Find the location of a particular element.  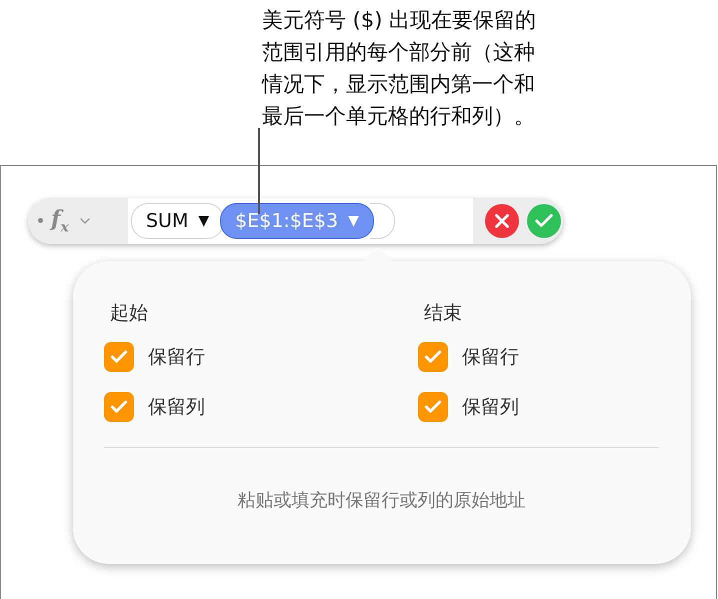

column-heading: 起始 is located at coordinates (129, 313).